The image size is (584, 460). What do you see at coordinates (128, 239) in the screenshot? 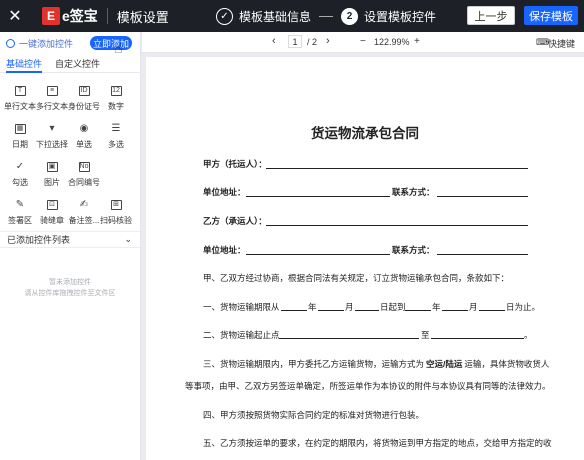
I see `chevron-down-icon: ⌄` at bounding box center [128, 239].